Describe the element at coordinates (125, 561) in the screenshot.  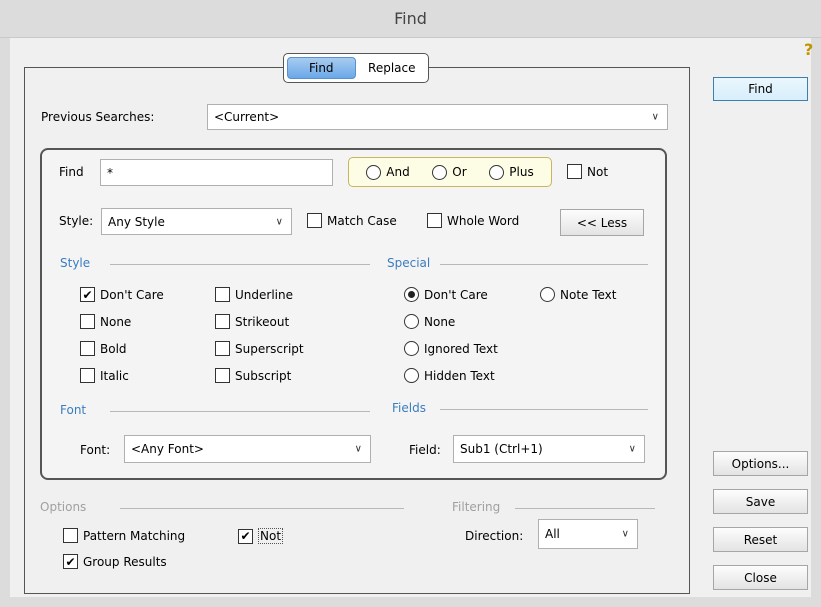
I see `group-results-label: Group Results` at that location.